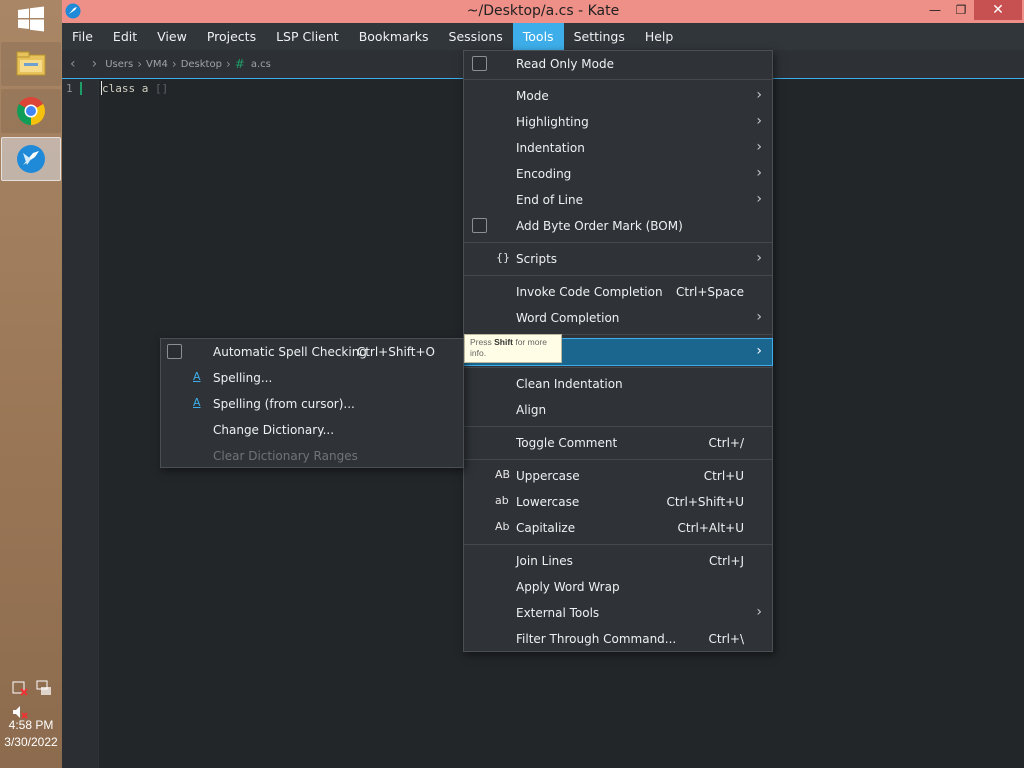 The width and height of the screenshot is (1024, 768). I want to click on clock-time: 4:58 PM, so click(31, 725).